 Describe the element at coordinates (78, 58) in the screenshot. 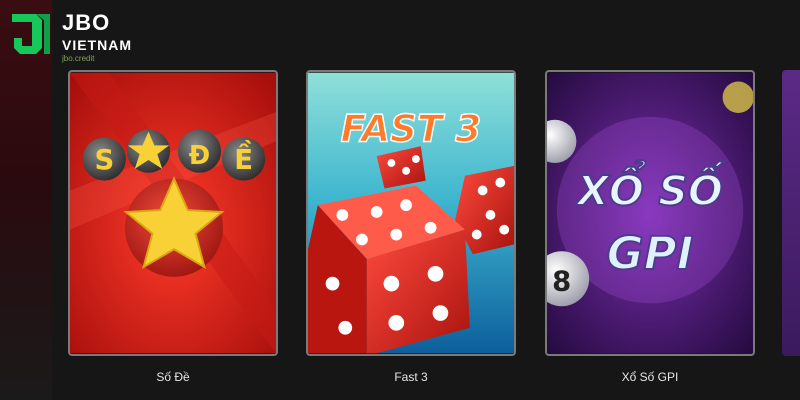

I see `brand-domain: jbo.credit` at that location.